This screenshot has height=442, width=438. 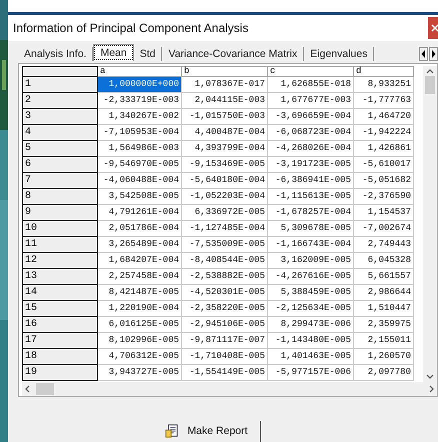 I want to click on table-cell: -1,710408E-005, so click(x=225, y=357).